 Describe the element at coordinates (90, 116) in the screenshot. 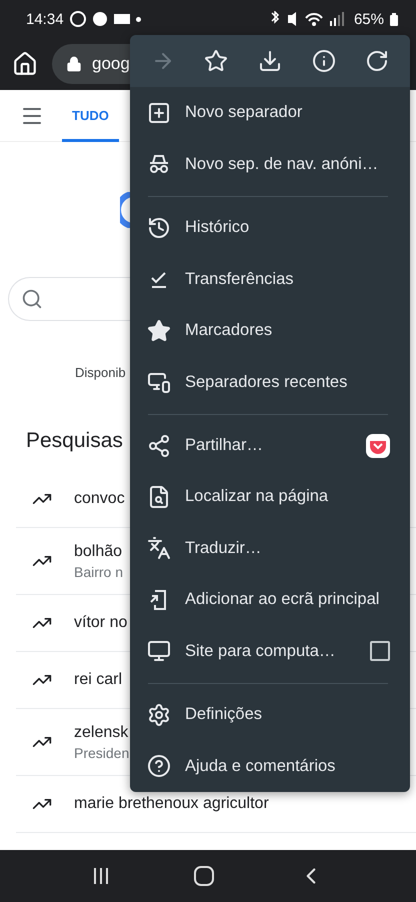

I see `tab: TUDO` at that location.